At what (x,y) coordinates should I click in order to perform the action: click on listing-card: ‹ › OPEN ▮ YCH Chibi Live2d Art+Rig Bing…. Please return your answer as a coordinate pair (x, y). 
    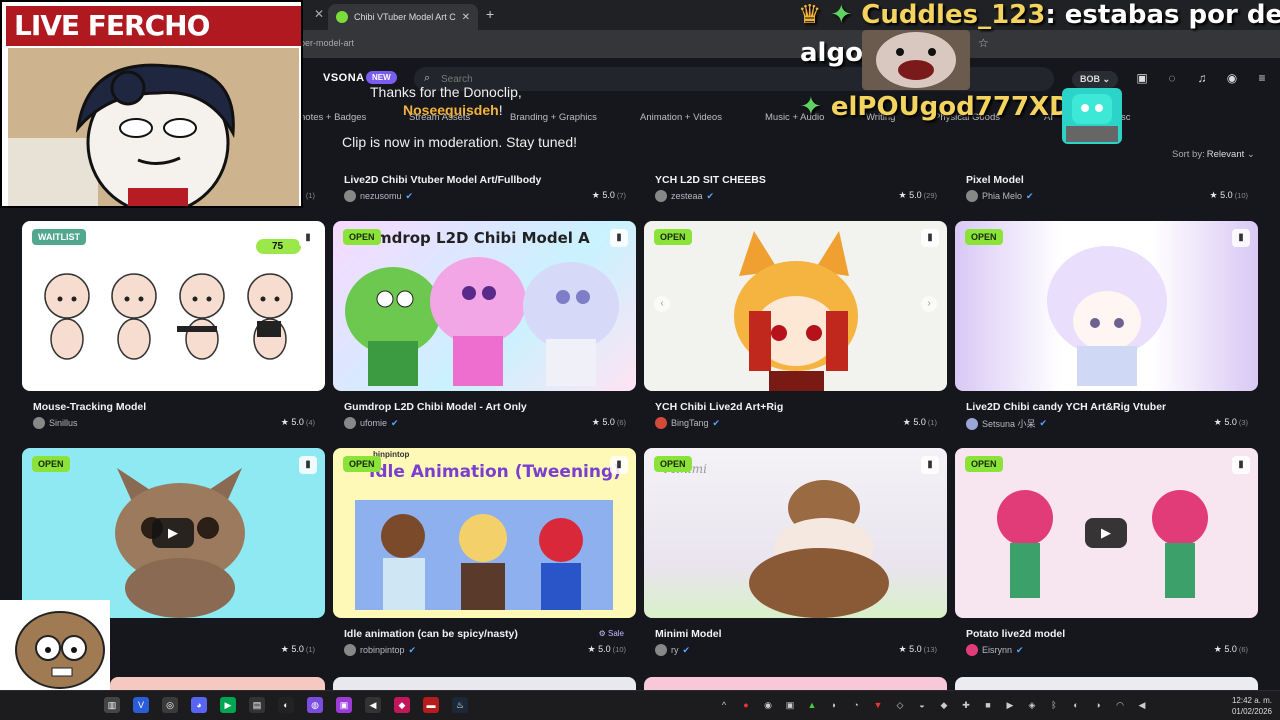
    Looking at the image, I should click on (795, 326).